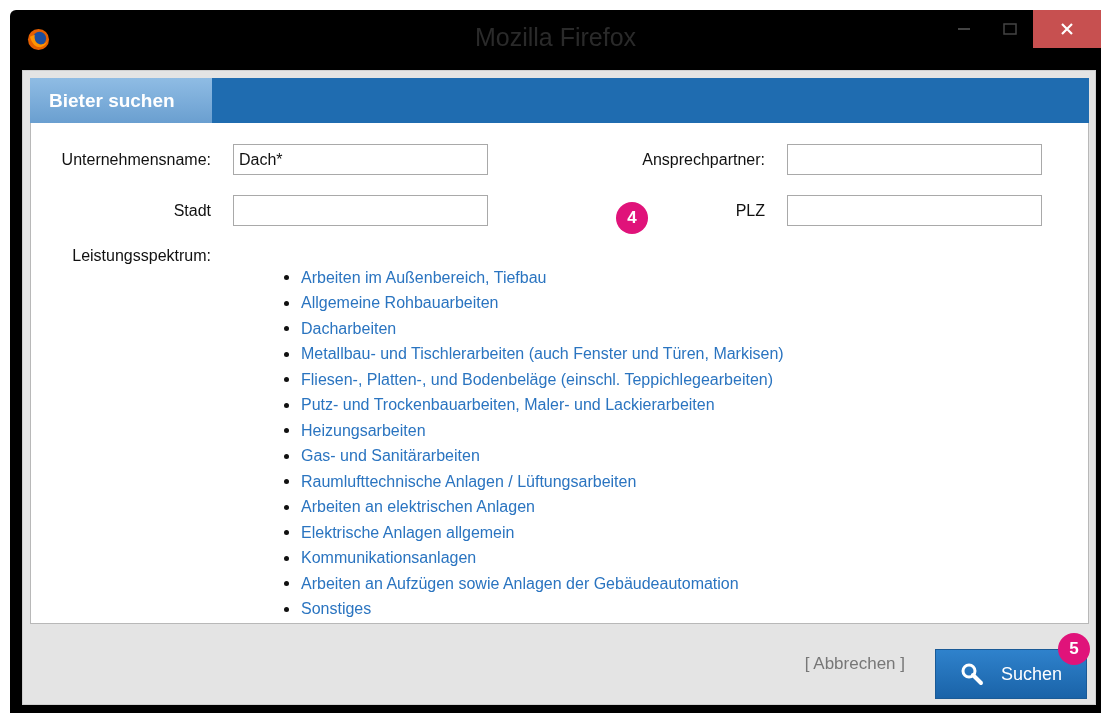 The height and width of the screenshot is (716, 1111). Describe the element at coordinates (854, 664) in the screenshot. I see `cancel-link: [ Abbrechen ]` at that location.